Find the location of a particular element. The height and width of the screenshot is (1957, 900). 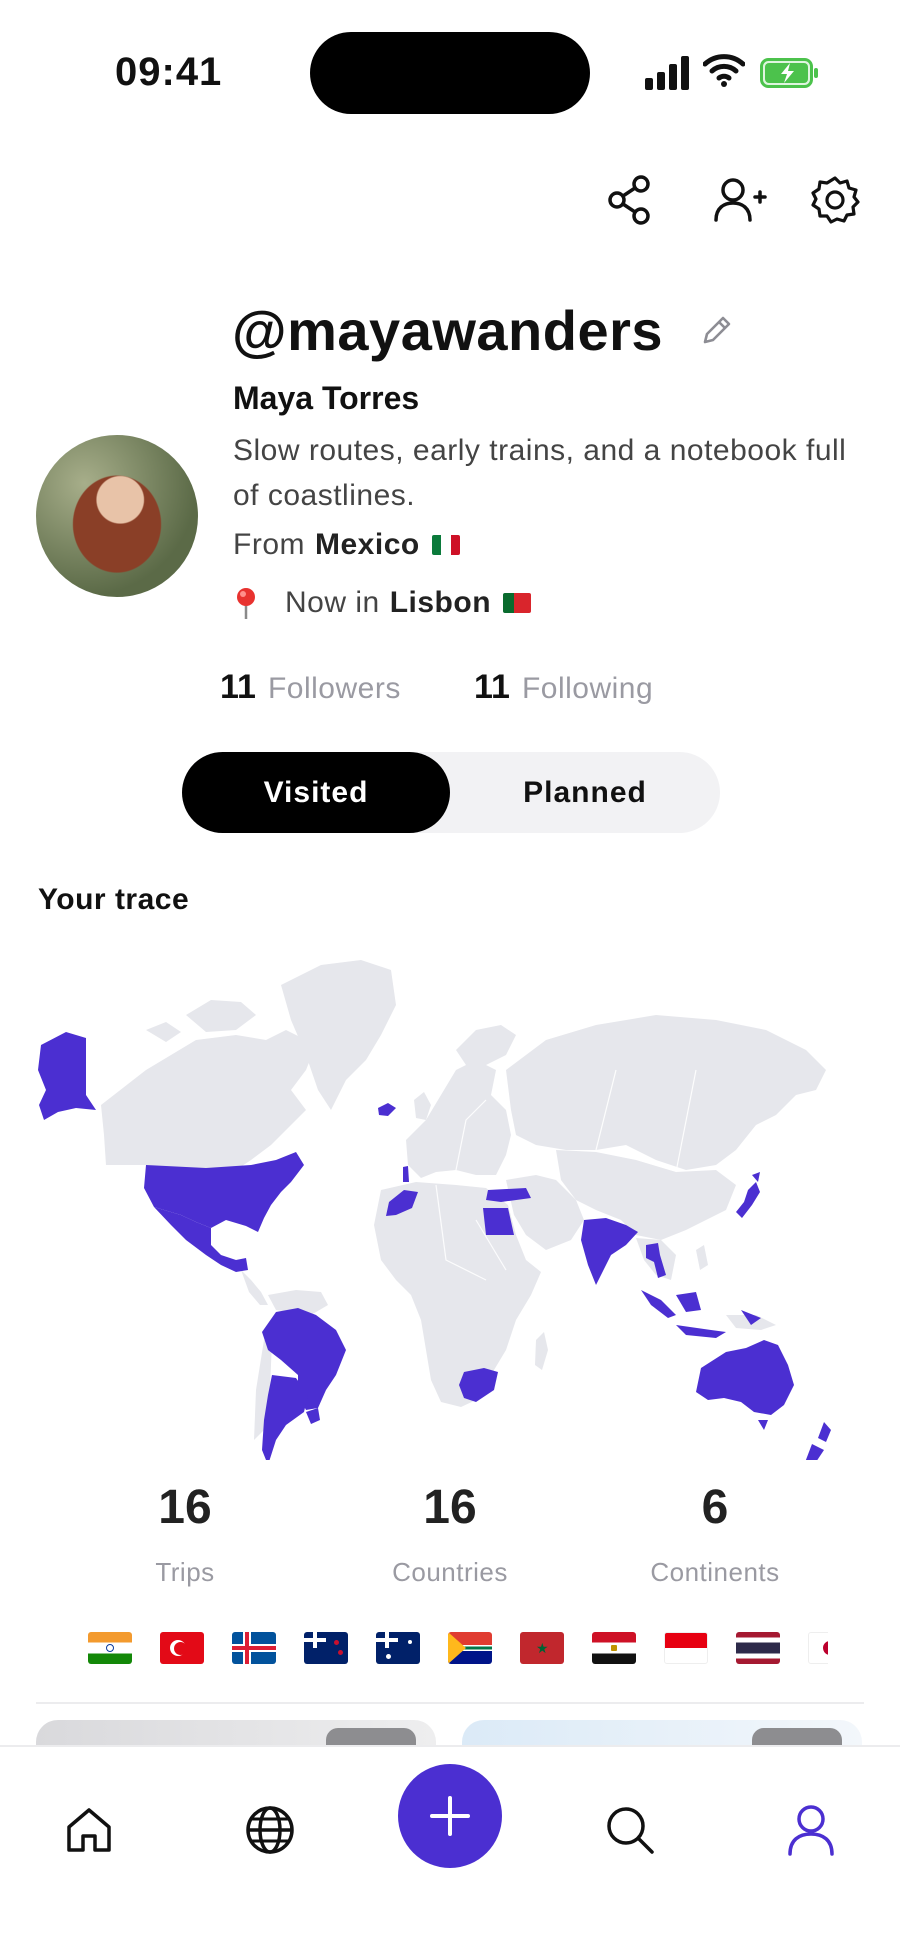

dynamic-island is located at coordinates (450, 73).